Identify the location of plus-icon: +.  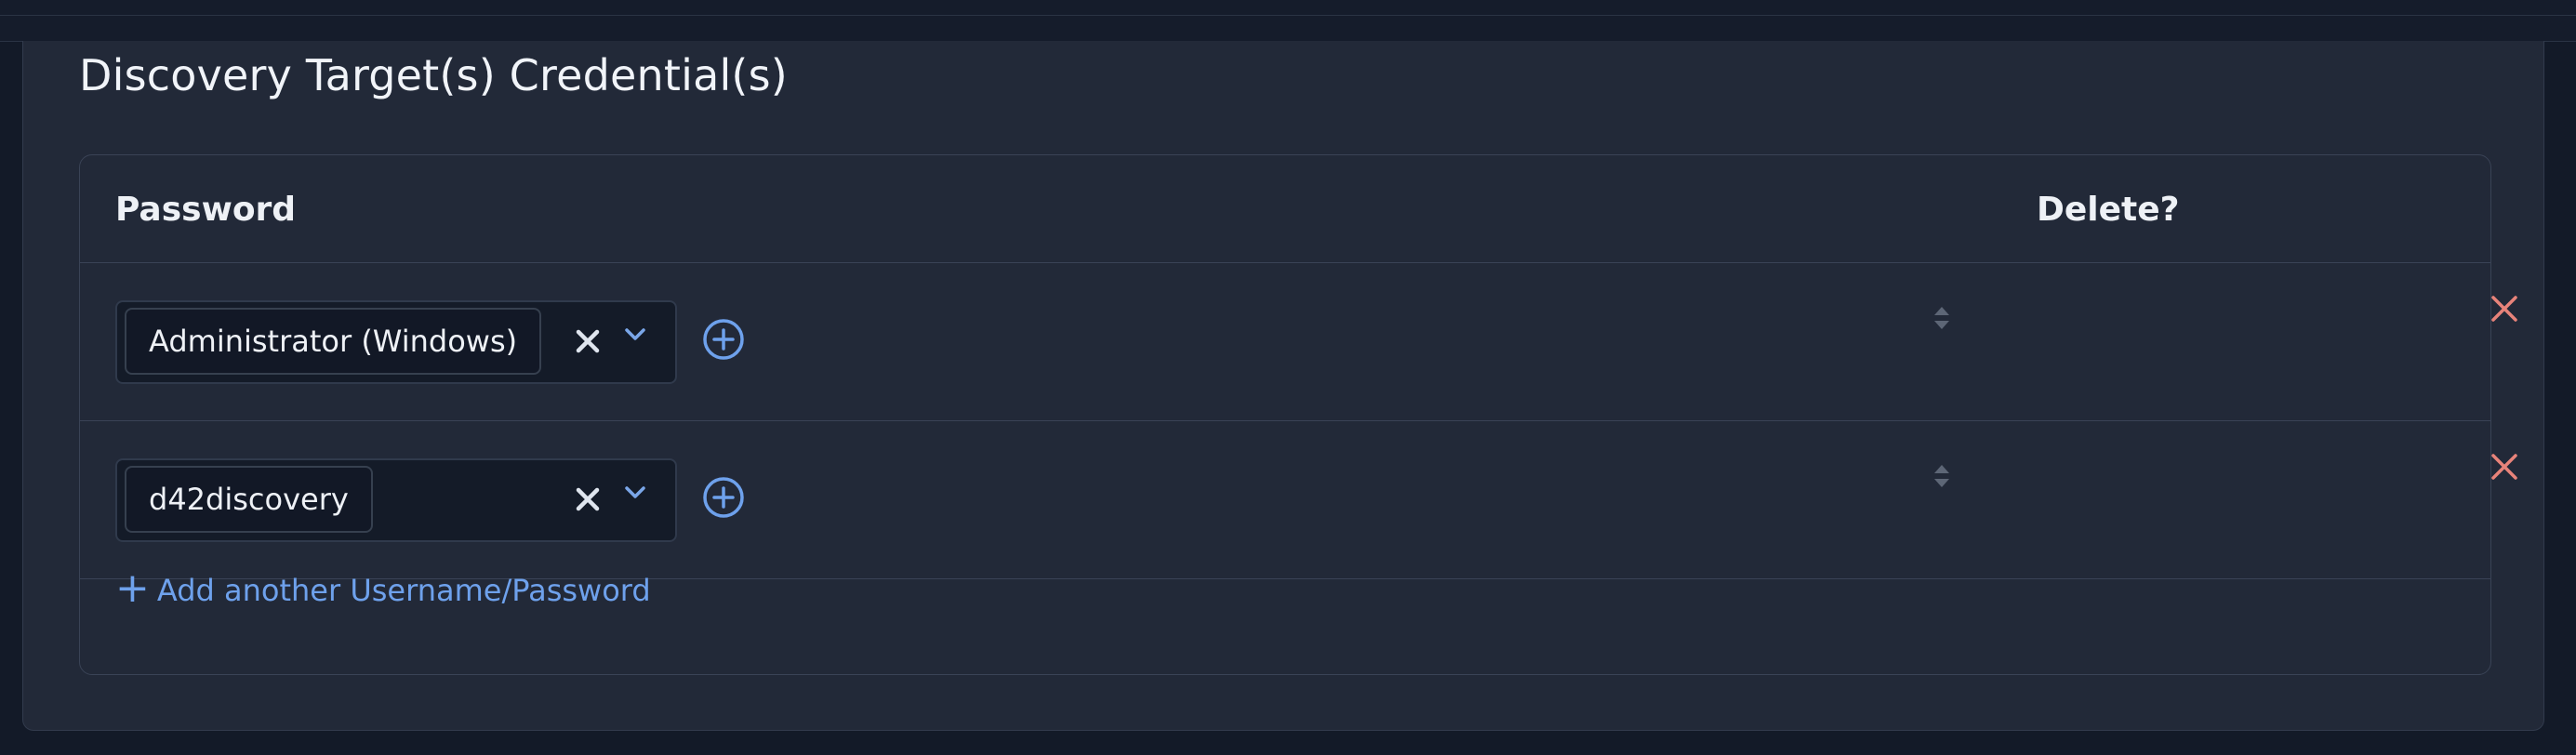
(132, 588).